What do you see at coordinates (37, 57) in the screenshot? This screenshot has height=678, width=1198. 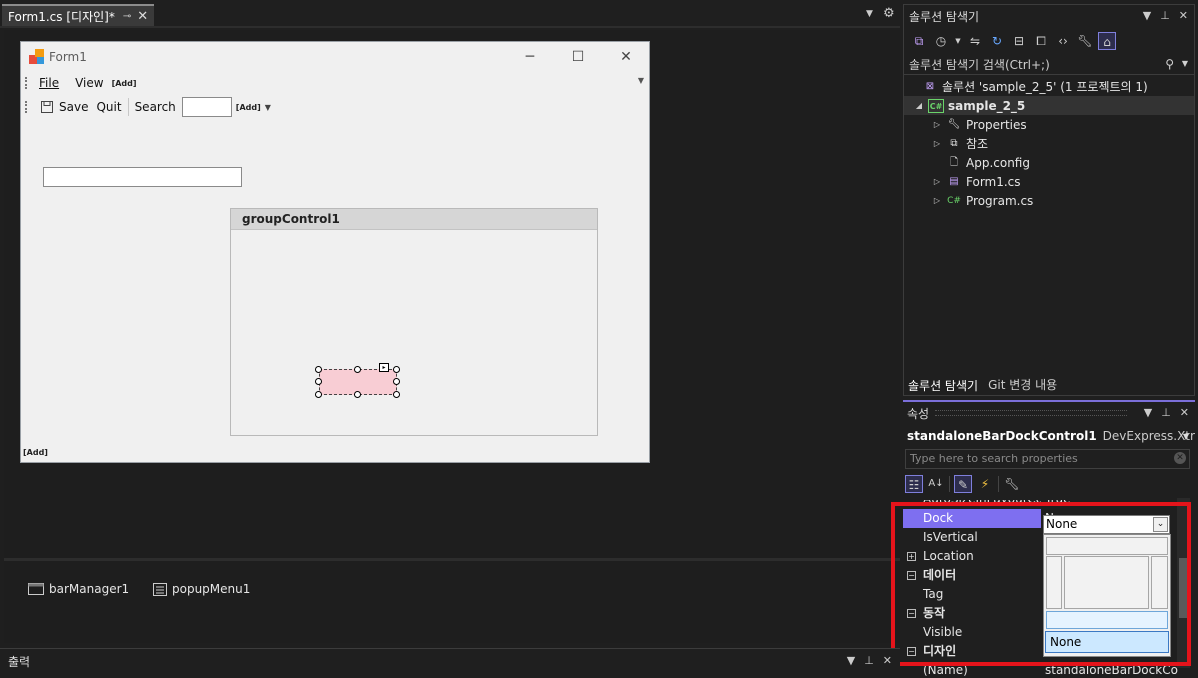 I see `form-app-icon` at bounding box center [37, 57].